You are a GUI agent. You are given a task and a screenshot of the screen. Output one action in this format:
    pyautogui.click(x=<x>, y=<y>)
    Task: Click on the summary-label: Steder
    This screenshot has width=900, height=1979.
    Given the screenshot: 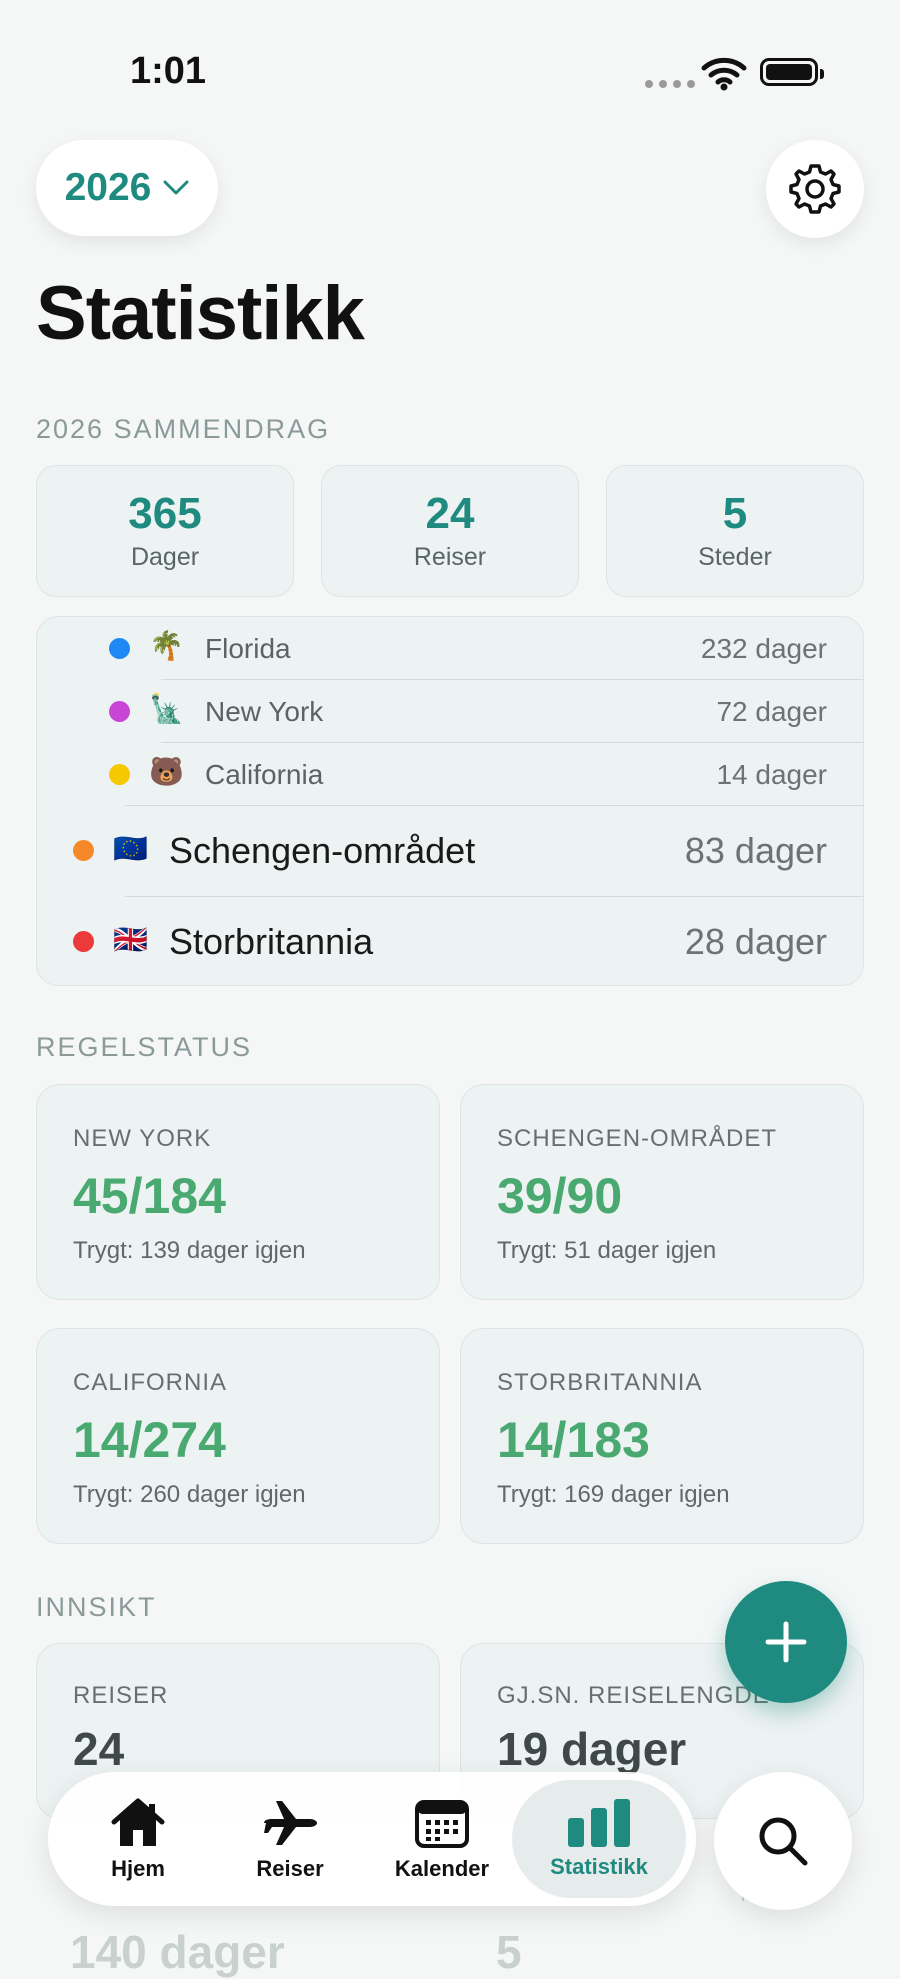 What is the action you would take?
    pyautogui.click(x=735, y=556)
    